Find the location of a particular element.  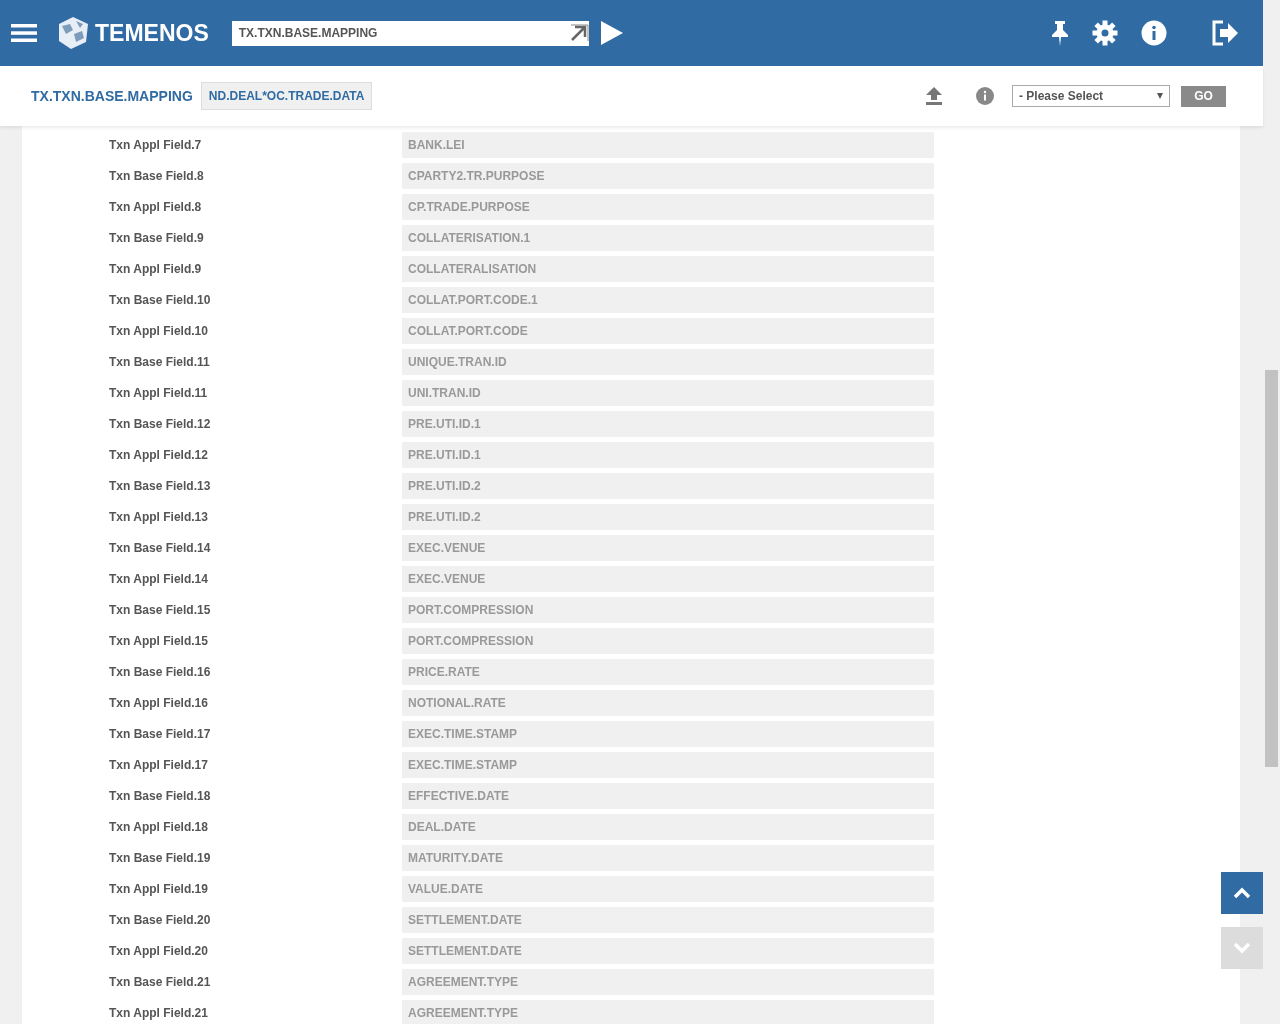

settings-icon is located at coordinates (1105, 33).